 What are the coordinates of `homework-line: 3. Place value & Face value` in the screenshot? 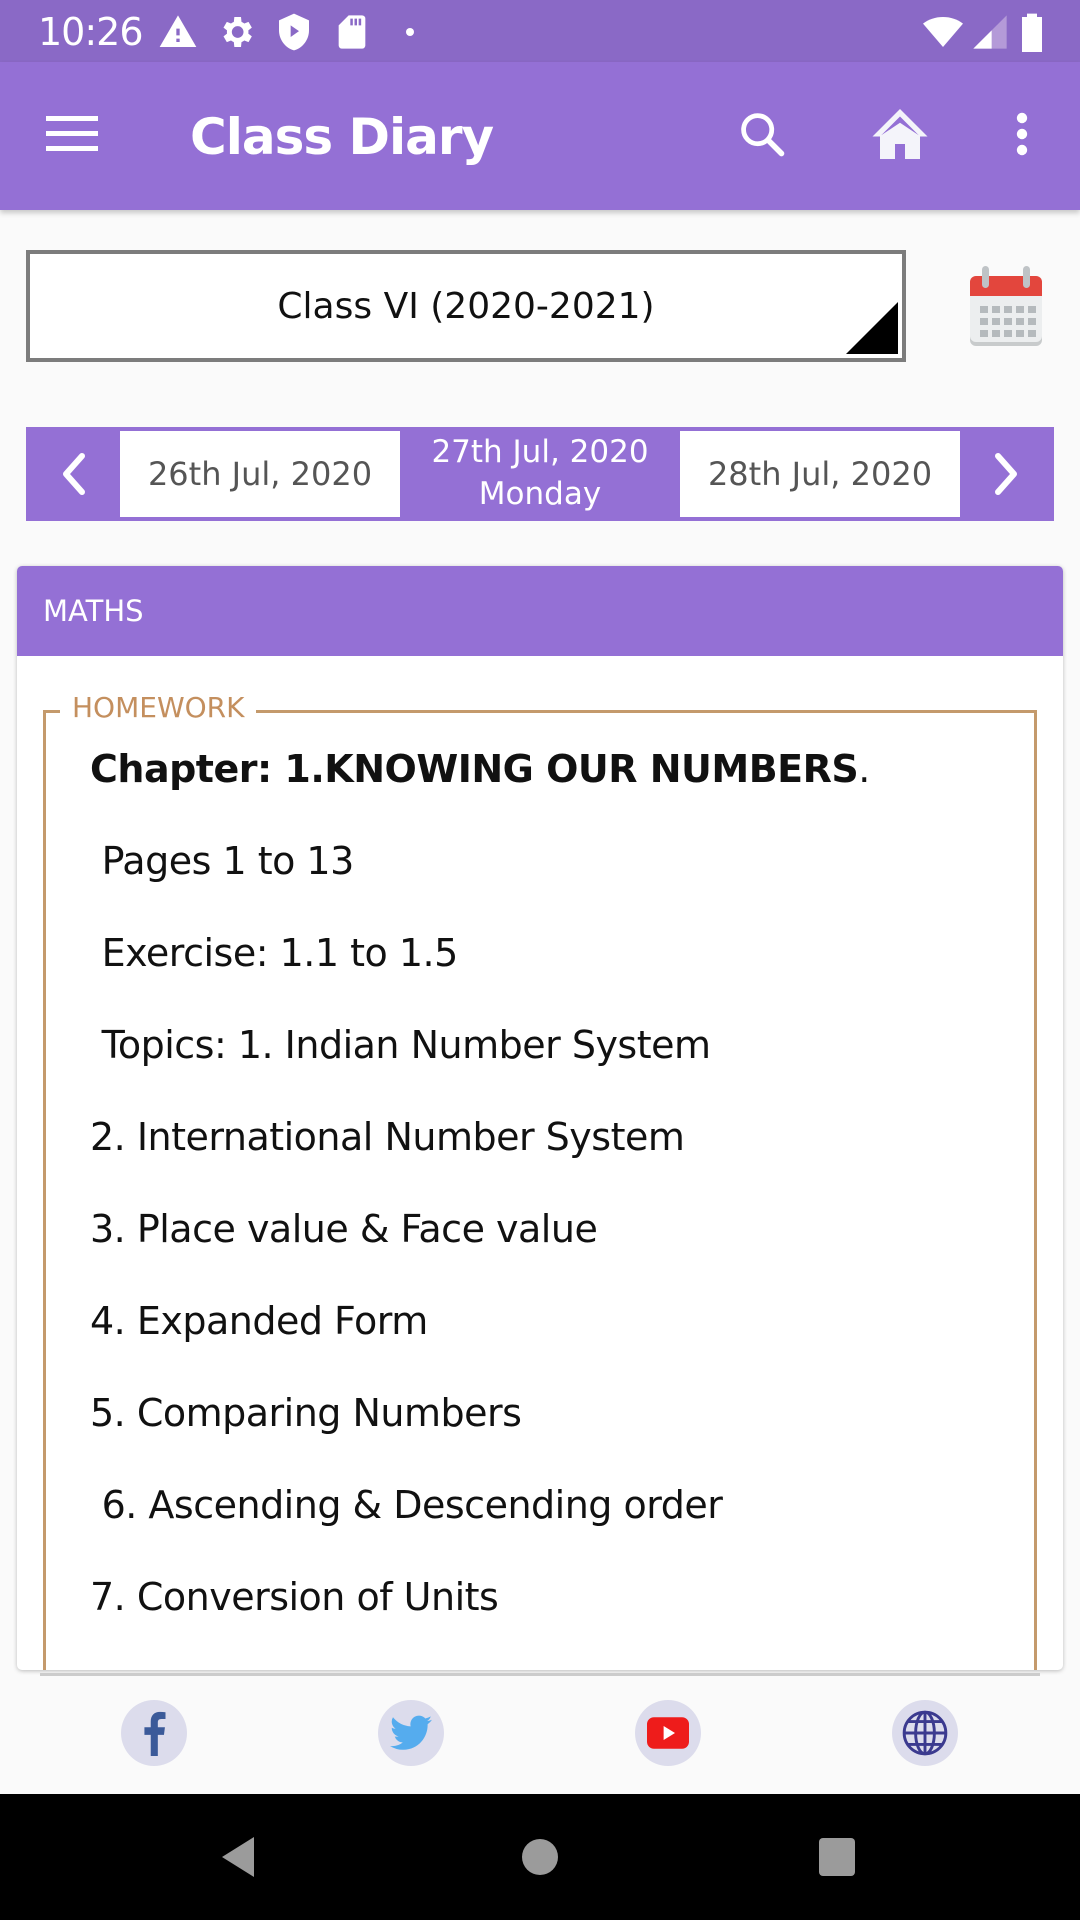 It's located at (344, 1229).